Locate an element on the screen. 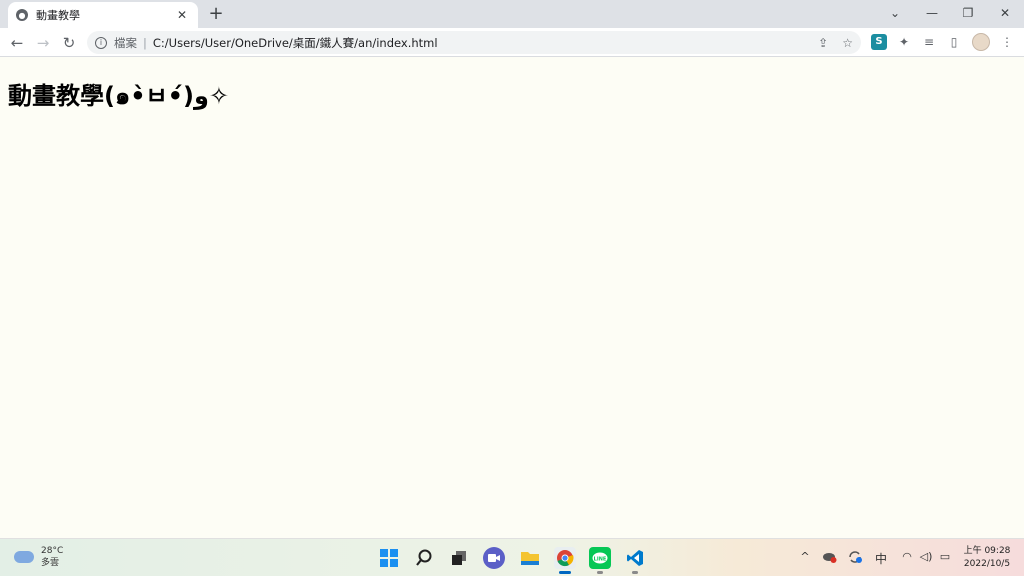  page-heading: 動畫教學(๑•̀ㅂ•́)و✧ is located at coordinates (118, 96).